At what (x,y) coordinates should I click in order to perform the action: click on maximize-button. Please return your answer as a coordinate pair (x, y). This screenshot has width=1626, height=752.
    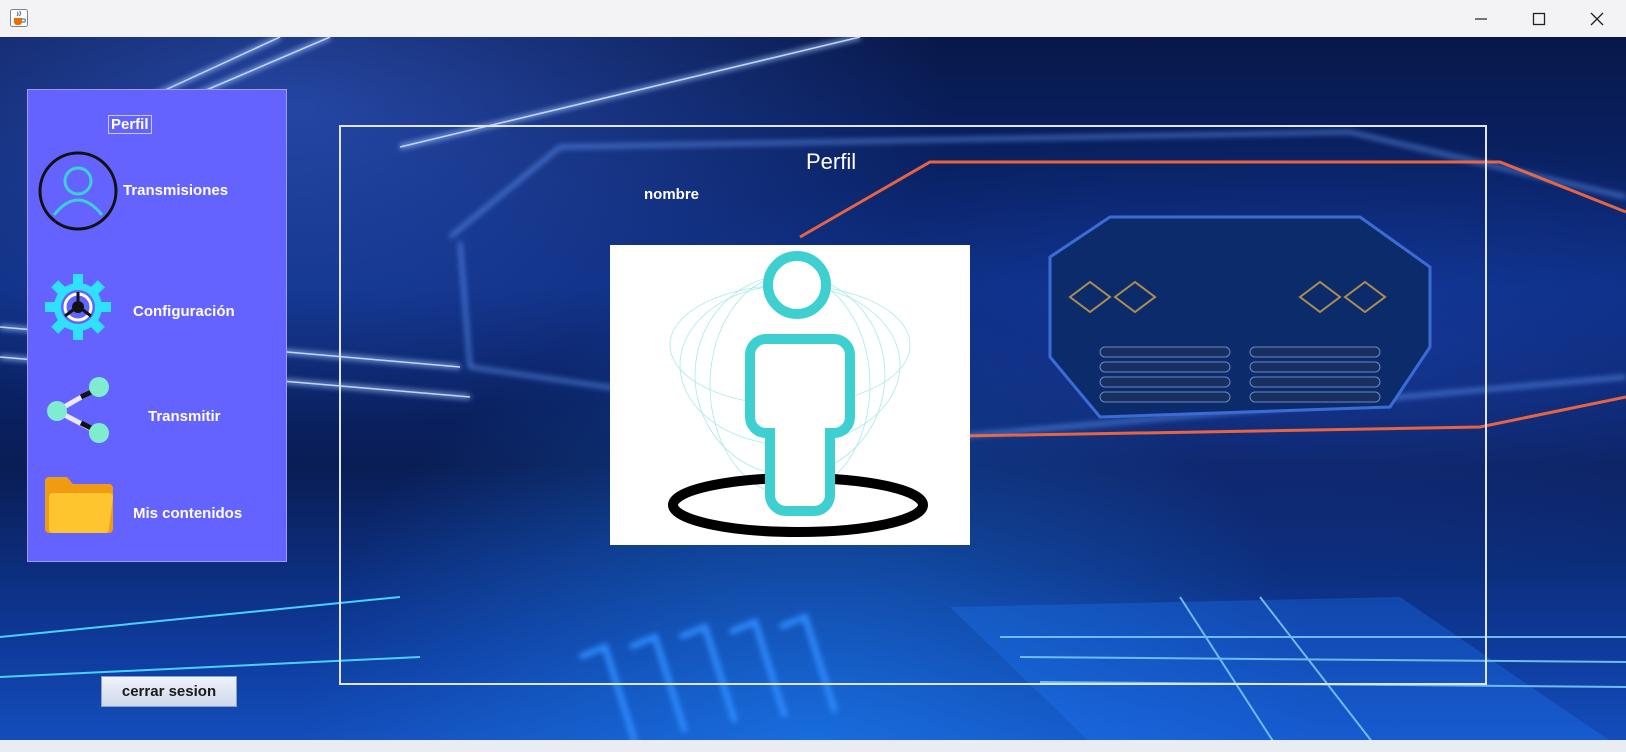
    Looking at the image, I should click on (1539, 18).